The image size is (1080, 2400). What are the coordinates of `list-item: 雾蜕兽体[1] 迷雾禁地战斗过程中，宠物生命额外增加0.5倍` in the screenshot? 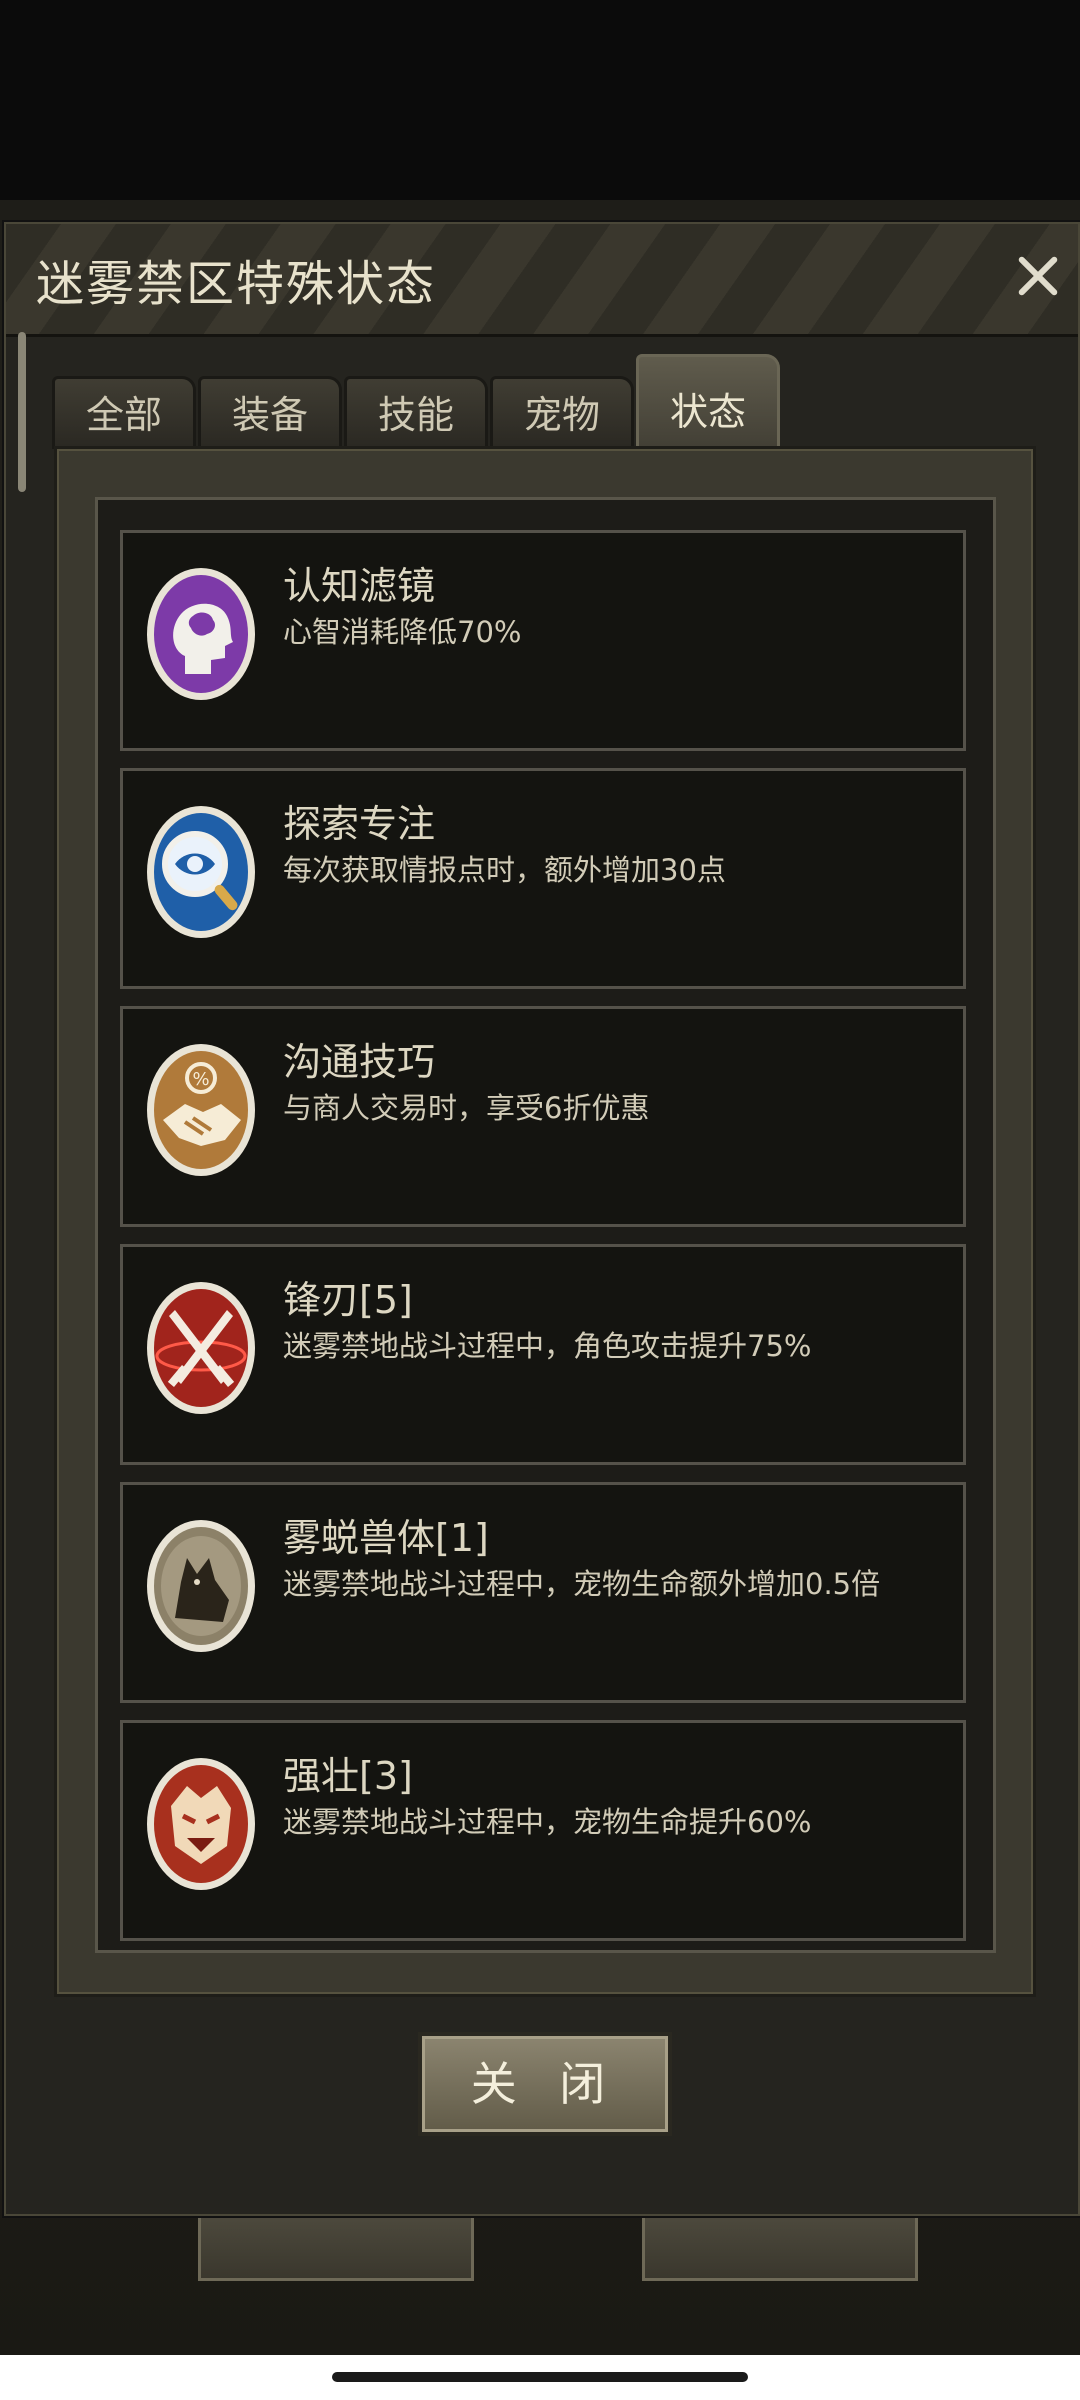 It's located at (543, 1592).